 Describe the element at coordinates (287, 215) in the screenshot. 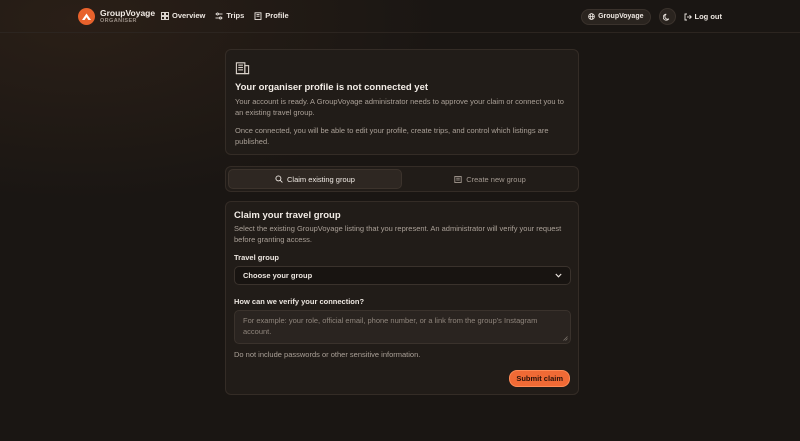

I see `form-title: Claim your travel group` at that location.